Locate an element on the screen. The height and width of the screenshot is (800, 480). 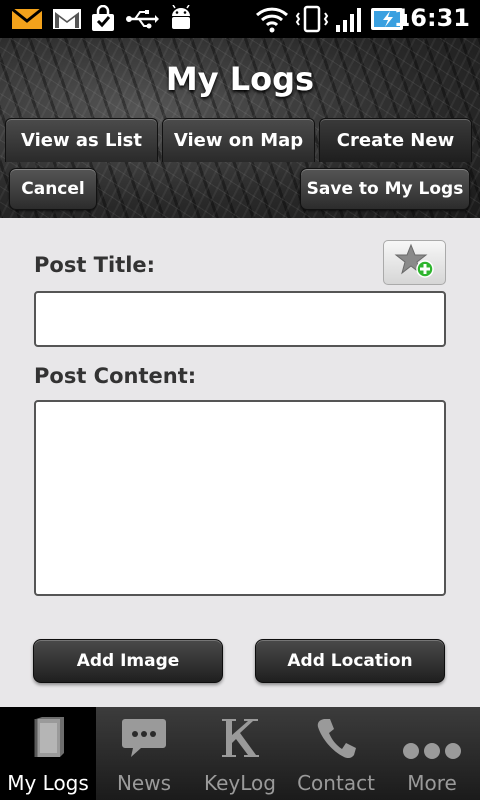
add-image-button: Add Image is located at coordinates (128, 661).